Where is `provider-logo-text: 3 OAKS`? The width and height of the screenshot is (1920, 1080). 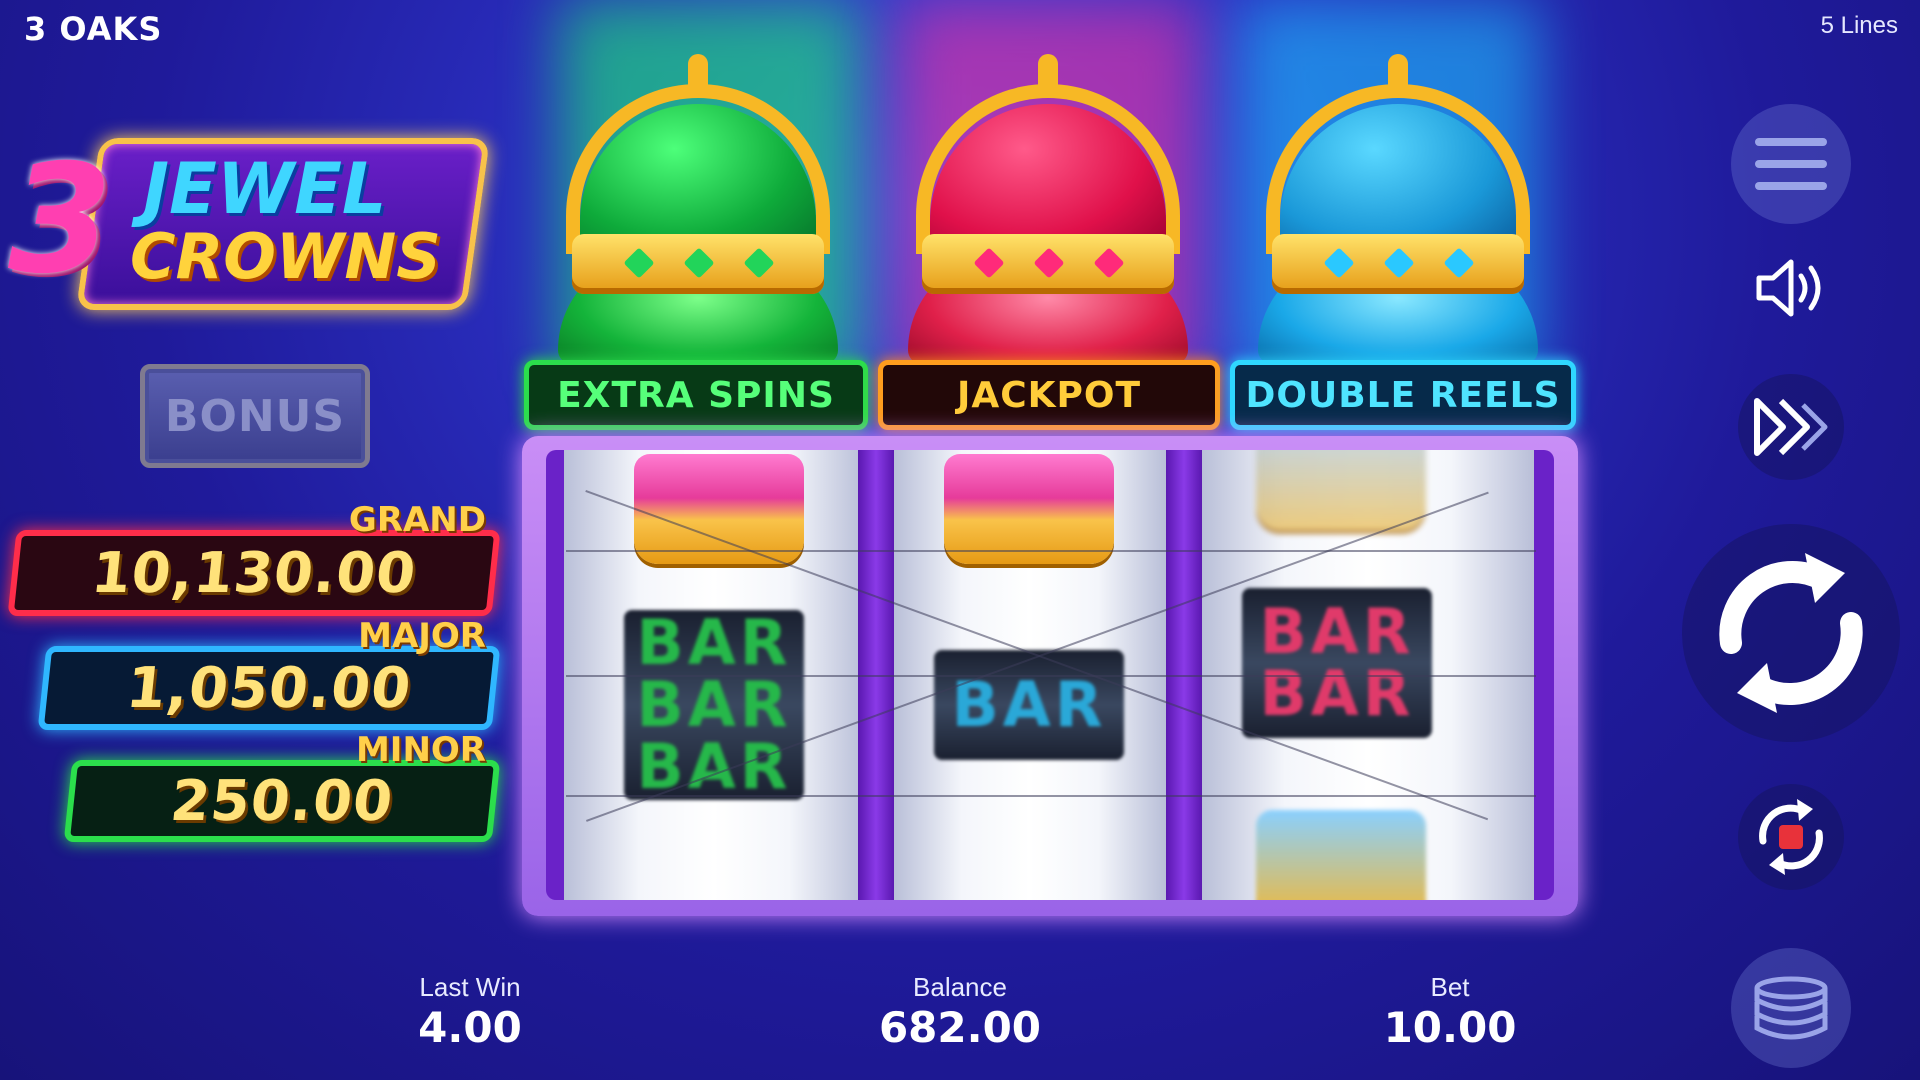
provider-logo-text: 3 OAKS is located at coordinates (93, 29).